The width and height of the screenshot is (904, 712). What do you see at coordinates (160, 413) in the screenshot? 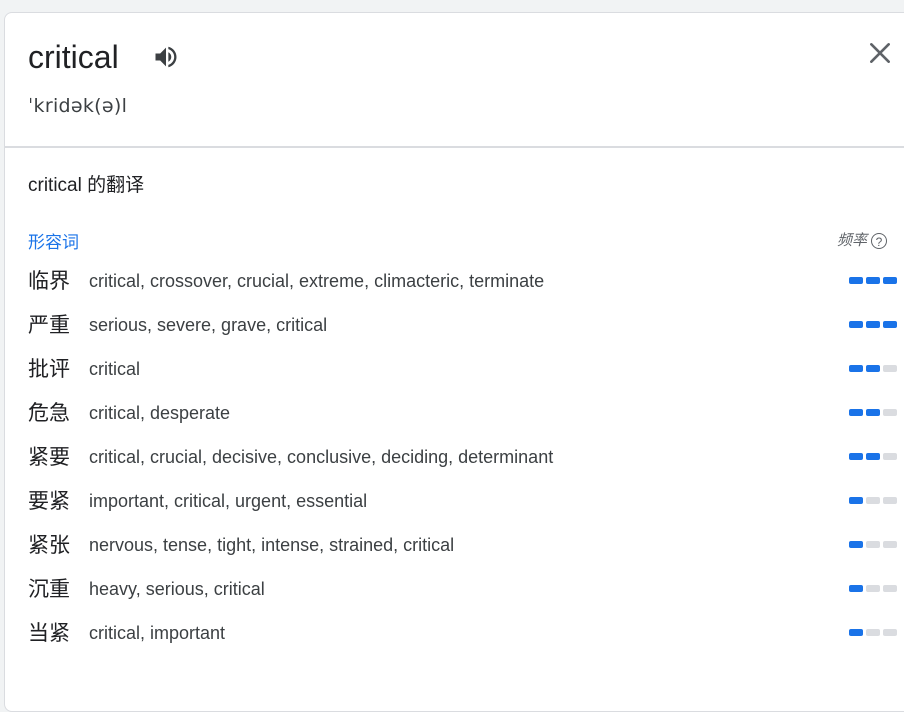
I see `back-translations: critical, desperate` at bounding box center [160, 413].